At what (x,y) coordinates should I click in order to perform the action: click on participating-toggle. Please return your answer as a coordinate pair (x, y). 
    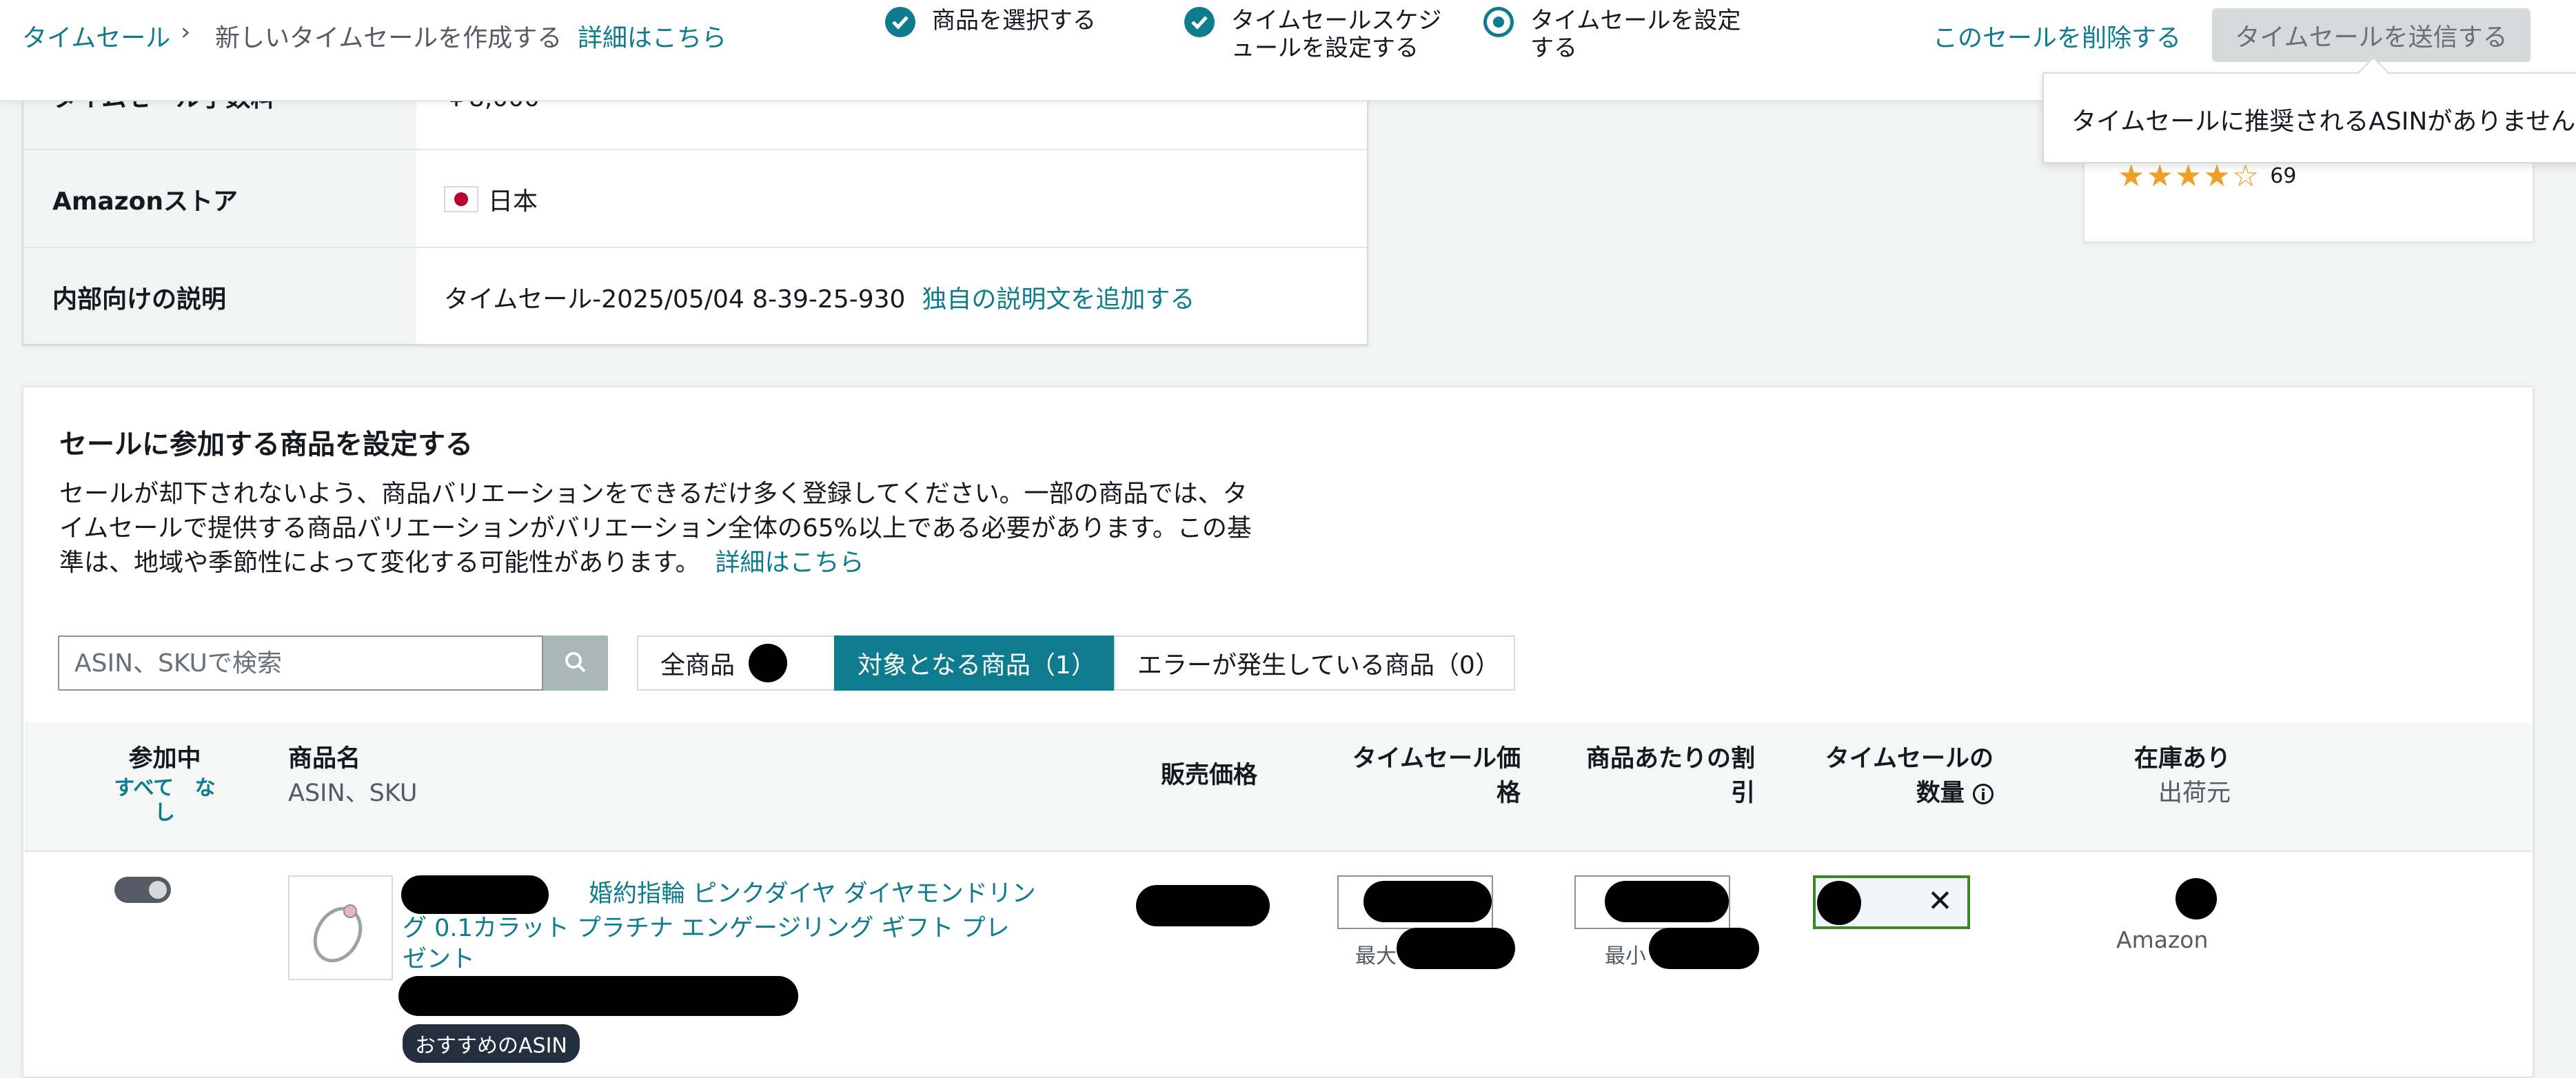
    Looking at the image, I should click on (142, 890).